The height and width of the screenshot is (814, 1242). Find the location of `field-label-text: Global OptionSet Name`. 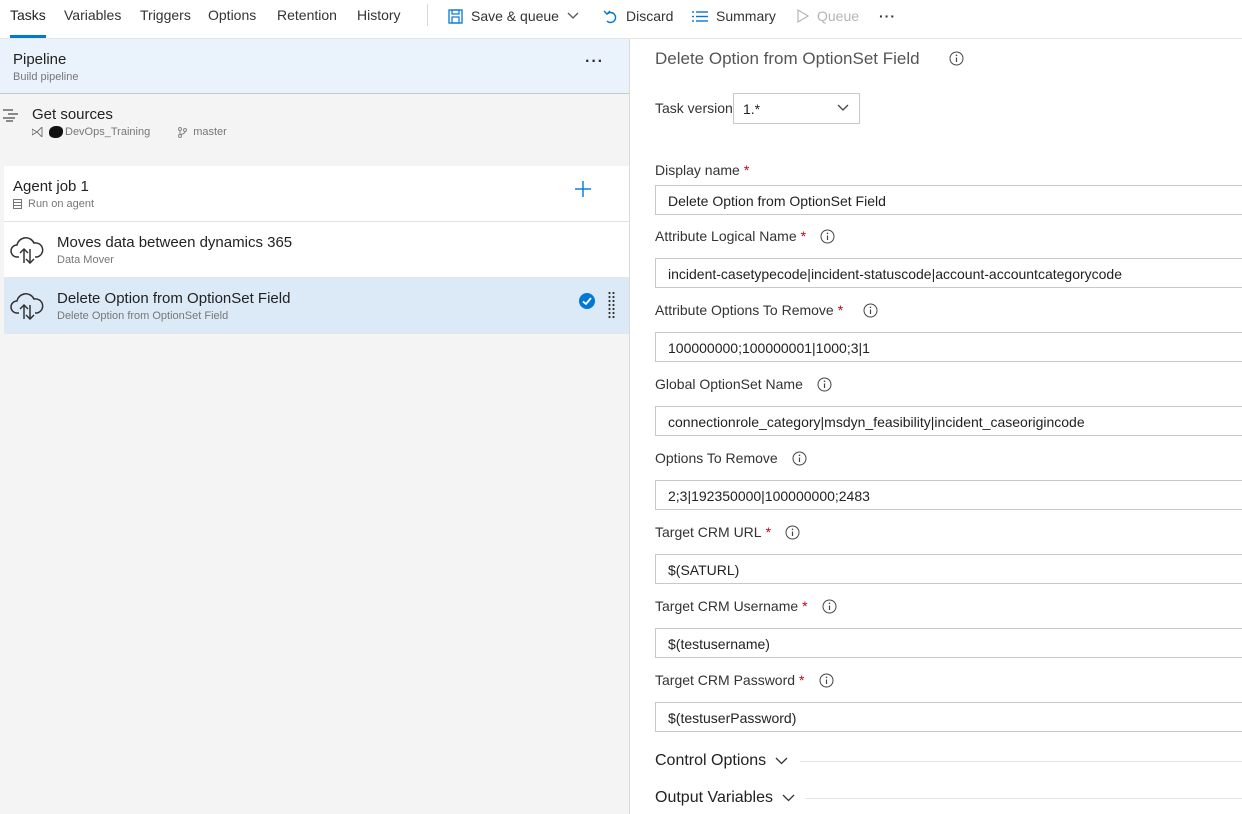

field-label-text: Global OptionSet Name is located at coordinates (729, 384).